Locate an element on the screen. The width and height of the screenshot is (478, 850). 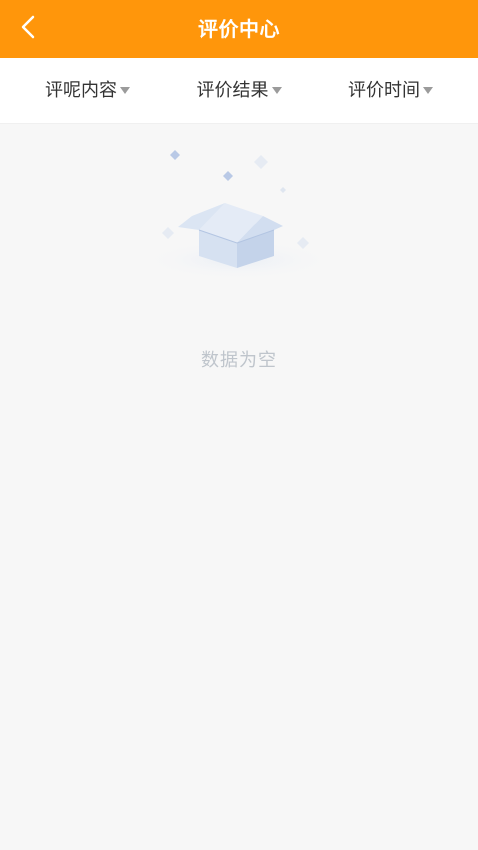
filter-dropdown-time: 评价时间 is located at coordinates (391, 90).